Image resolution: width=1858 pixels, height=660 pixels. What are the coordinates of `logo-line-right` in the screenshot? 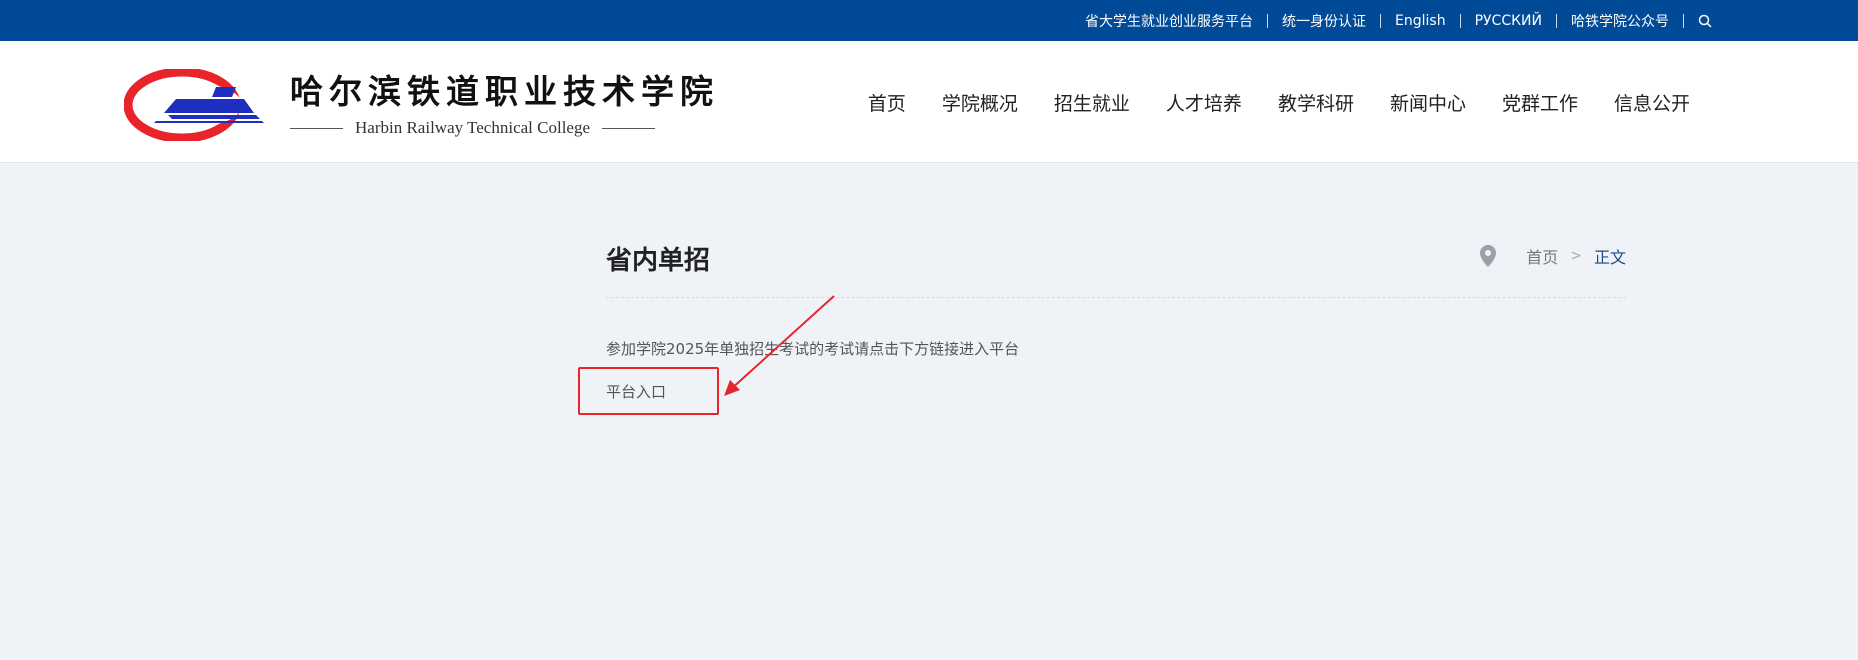 It's located at (629, 128).